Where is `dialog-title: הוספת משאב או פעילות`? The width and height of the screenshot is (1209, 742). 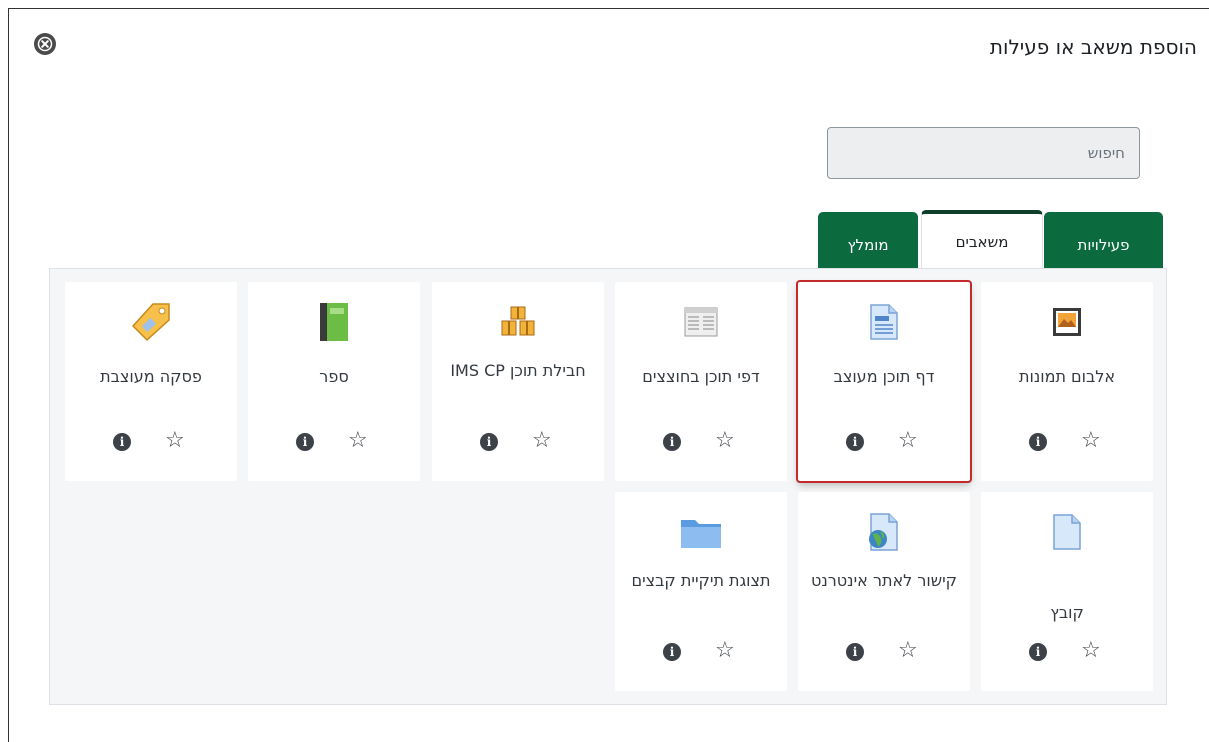
dialog-title: הוספת משאב או פעילות is located at coordinates (1093, 47).